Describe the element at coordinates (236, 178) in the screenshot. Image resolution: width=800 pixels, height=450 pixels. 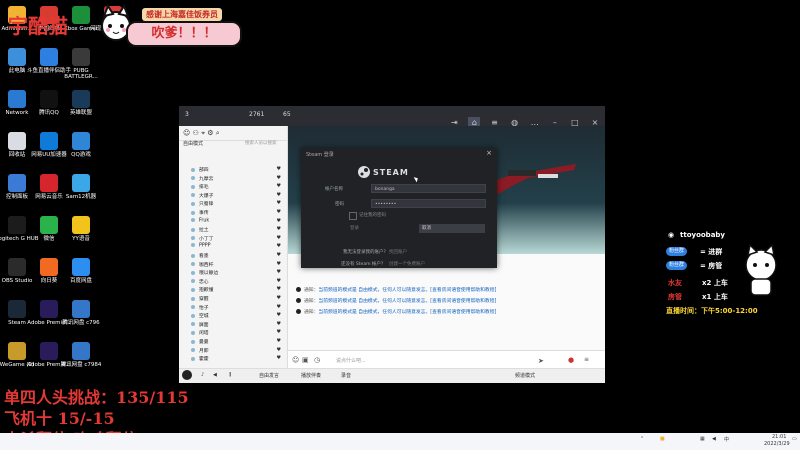
I see `member-row: 九摩云 ♥` at that location.